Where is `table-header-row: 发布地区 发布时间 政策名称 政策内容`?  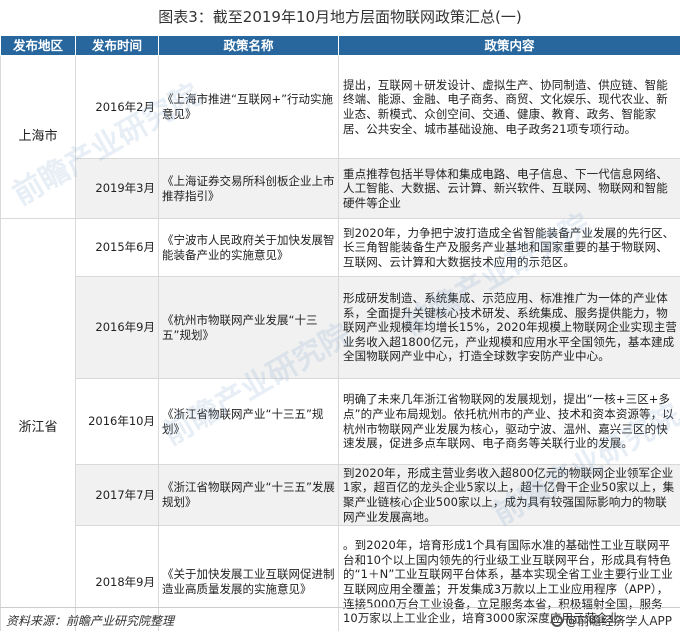 table-header-row: 发布地区 发布时间 政策名称 政策内容 is located at coordinates (340, 45).